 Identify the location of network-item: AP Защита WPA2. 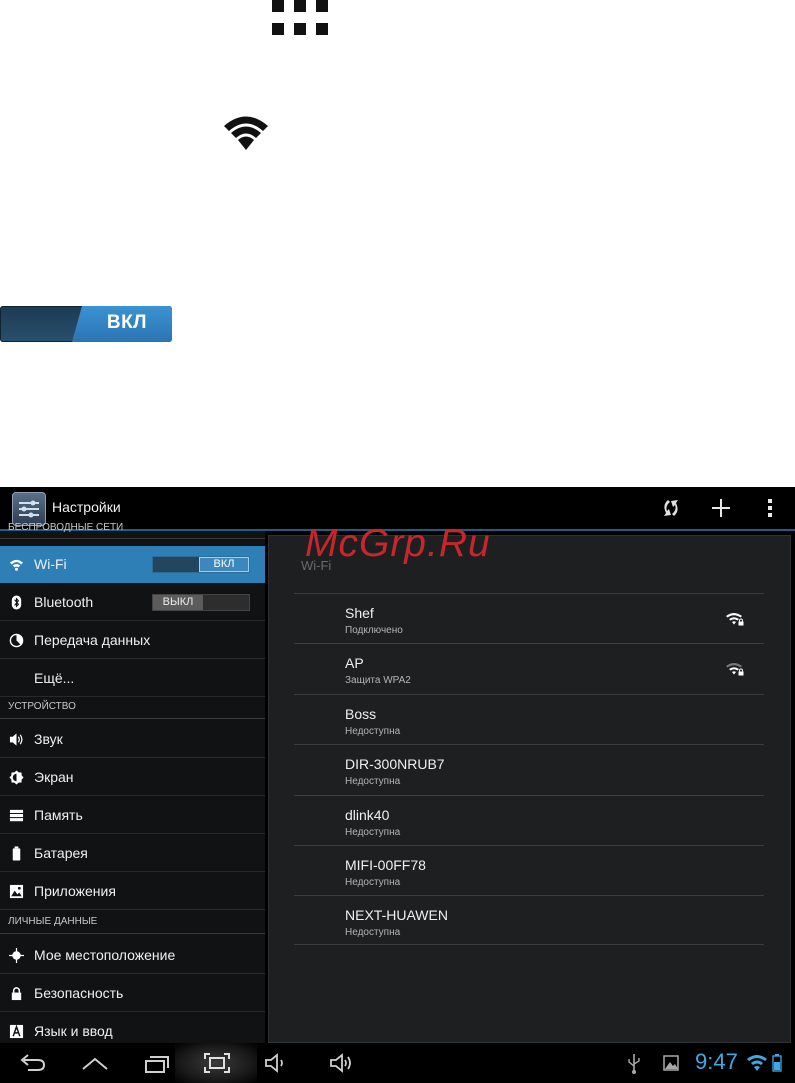
(529, 668).